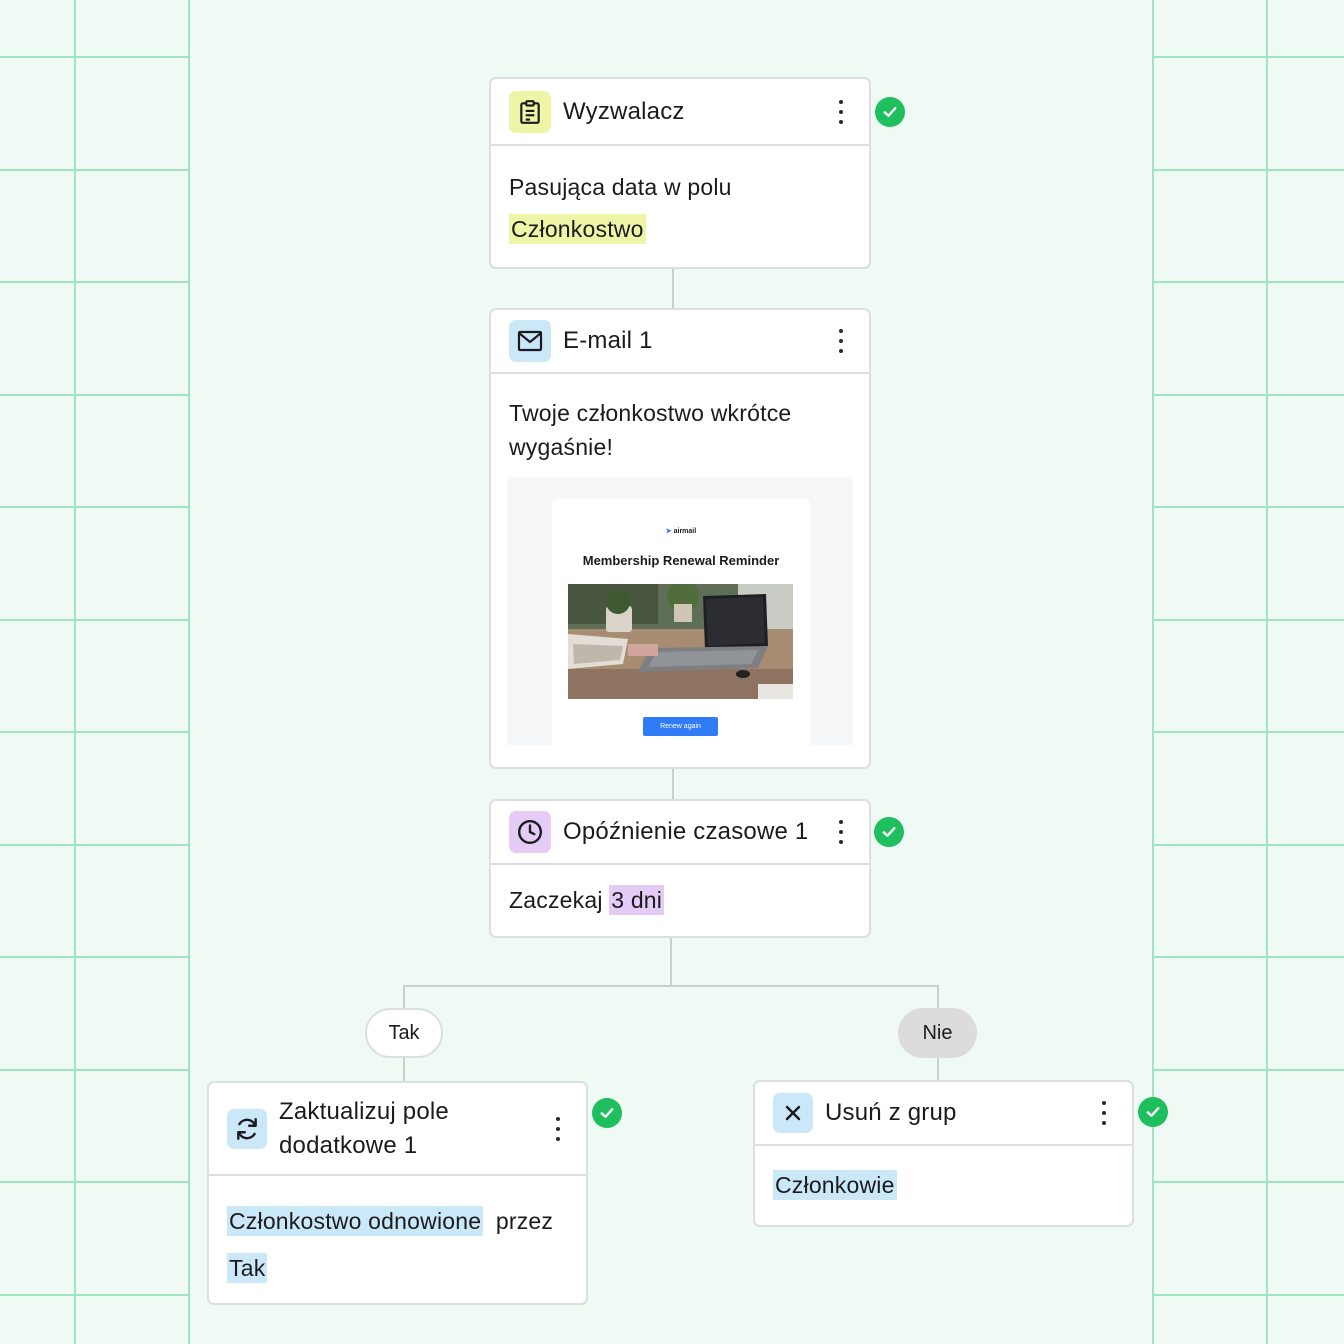 Image resolution: width=1344 pixels, height=1344 pixels. I want to click on delay-node: Opóźnienie czasowe 1 Zaczekaj 3 dni, so click(680, 868).